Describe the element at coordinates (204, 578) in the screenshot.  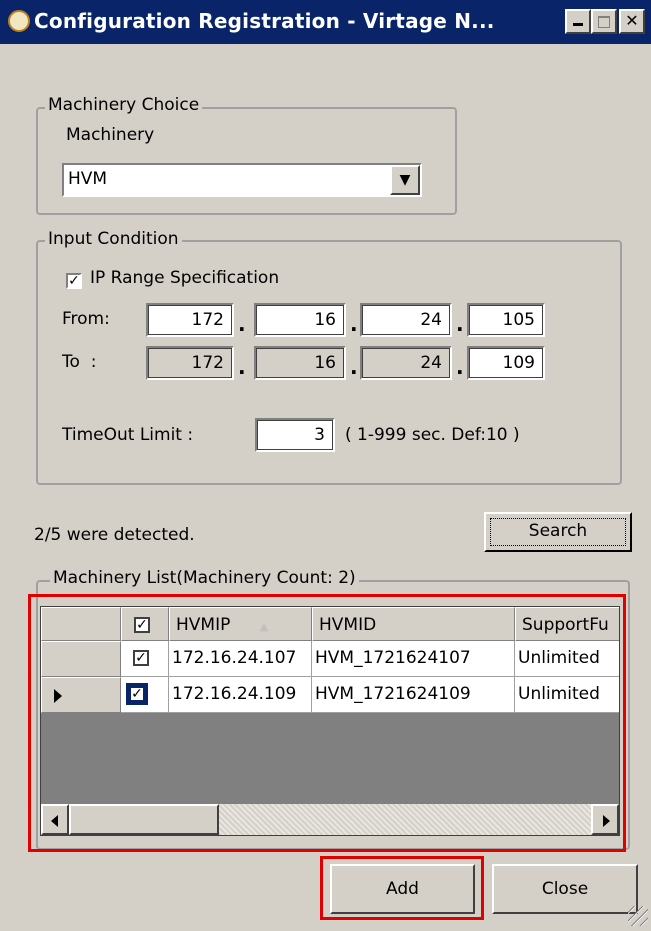
I see `machinery-list-label: Machinery List(Machinery Count: 2)` at that location.